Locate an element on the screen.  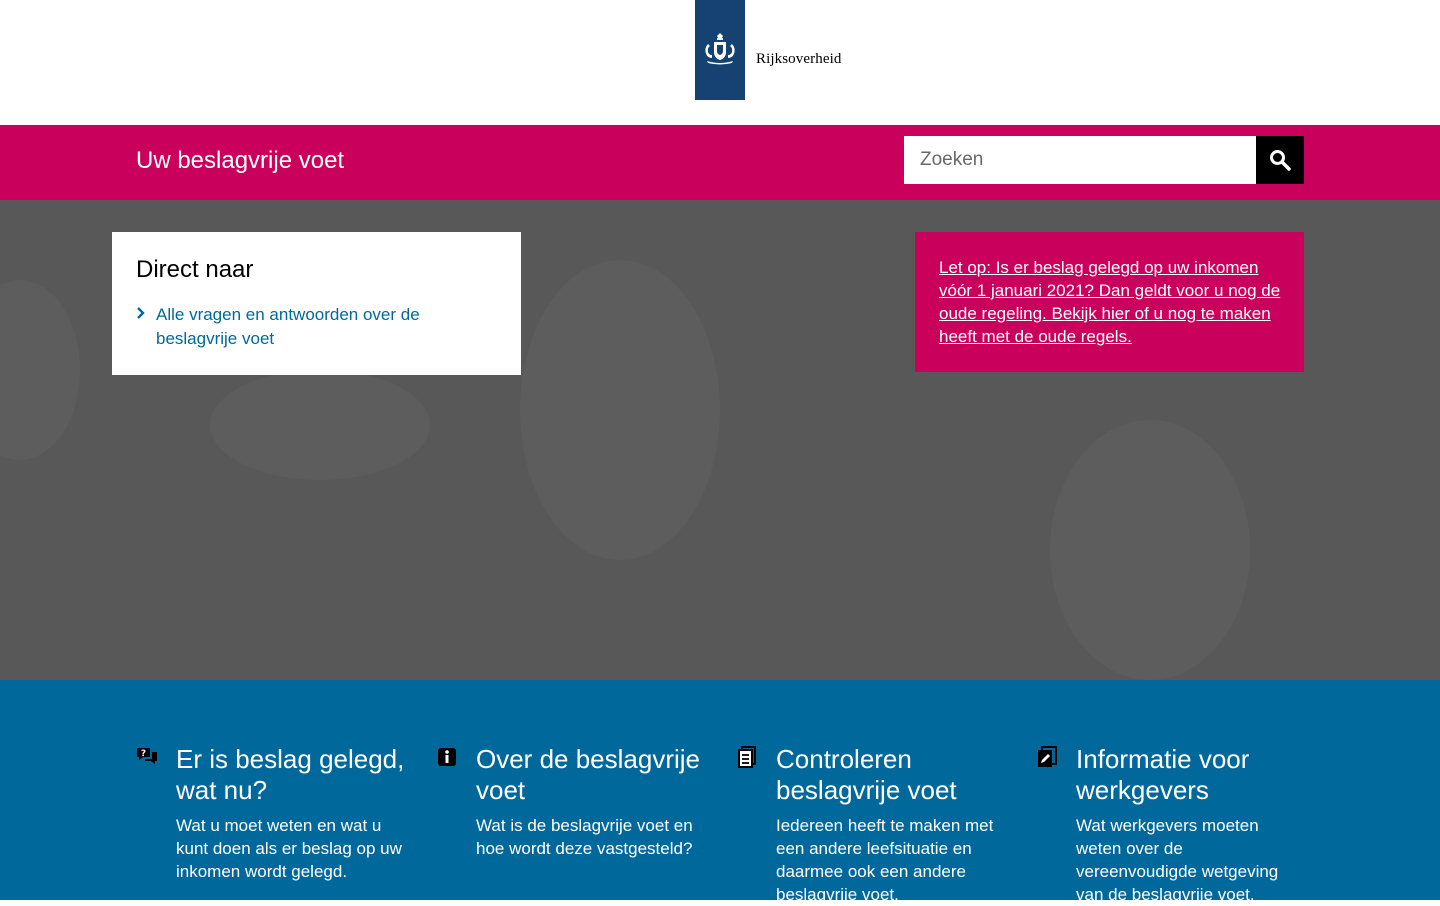
search-form is located at coordinates (1104, 160).